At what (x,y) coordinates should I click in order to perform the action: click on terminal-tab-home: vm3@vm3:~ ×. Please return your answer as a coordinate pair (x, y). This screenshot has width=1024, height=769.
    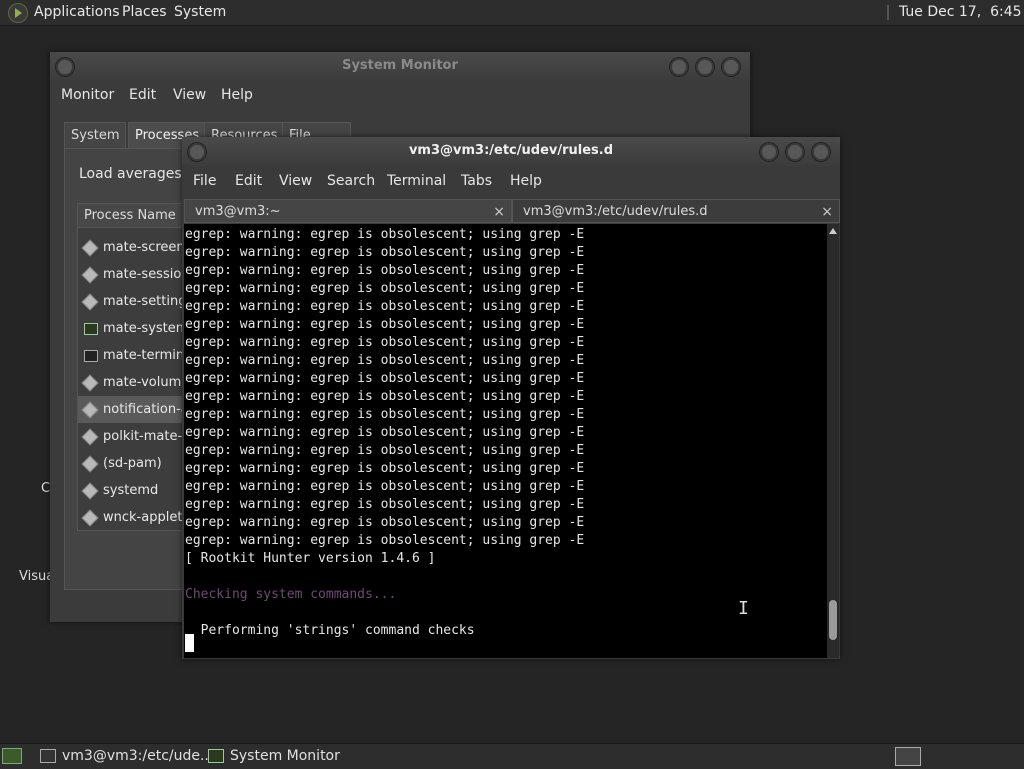
    Looking at the image, I should click on (348, 211).